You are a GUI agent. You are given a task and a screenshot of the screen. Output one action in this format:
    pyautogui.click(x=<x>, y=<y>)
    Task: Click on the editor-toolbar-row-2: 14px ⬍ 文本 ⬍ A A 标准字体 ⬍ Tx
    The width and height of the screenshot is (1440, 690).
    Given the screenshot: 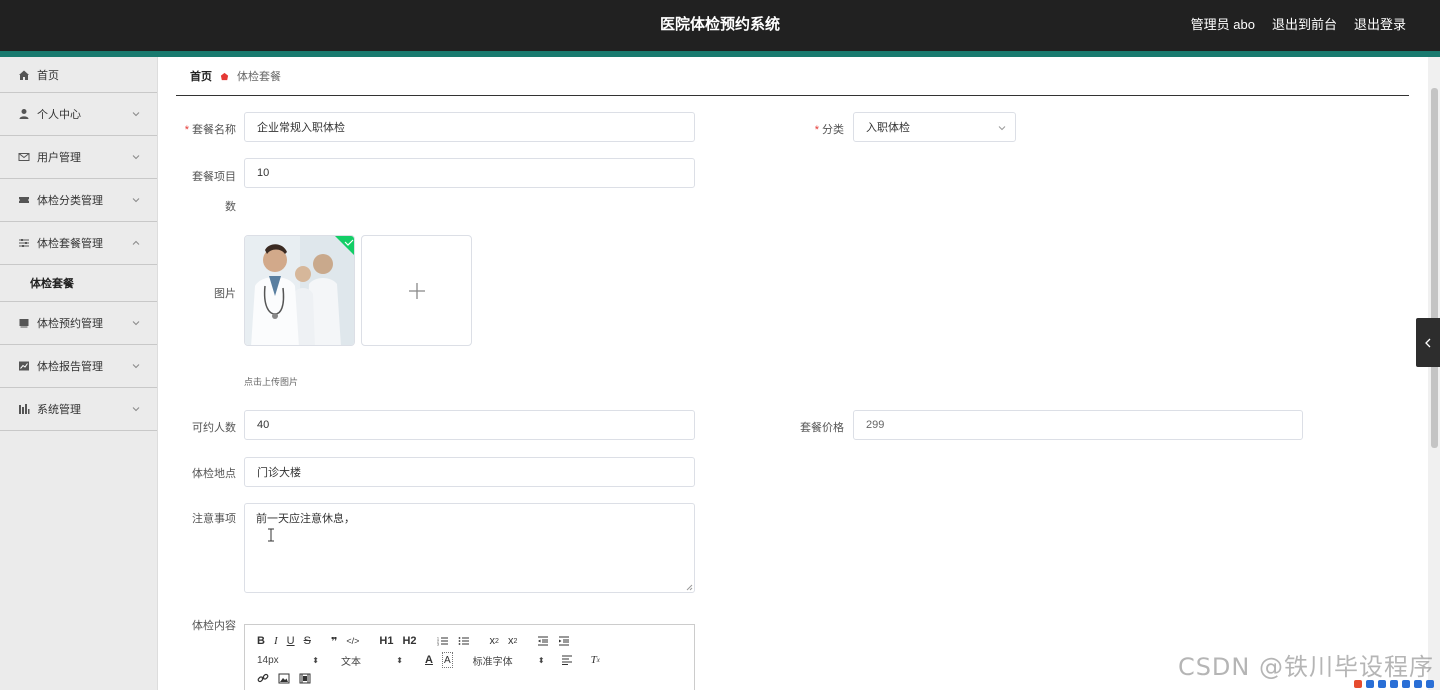 What is the action you would take?
    pyautogui.click(x=433, y=660)
    